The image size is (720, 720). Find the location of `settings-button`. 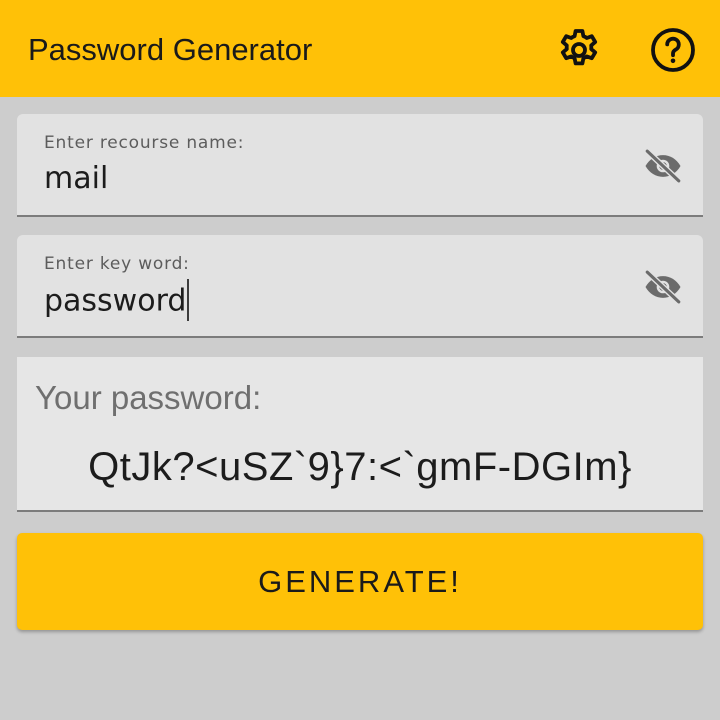

settings-button is located at coordinates (579, 50).